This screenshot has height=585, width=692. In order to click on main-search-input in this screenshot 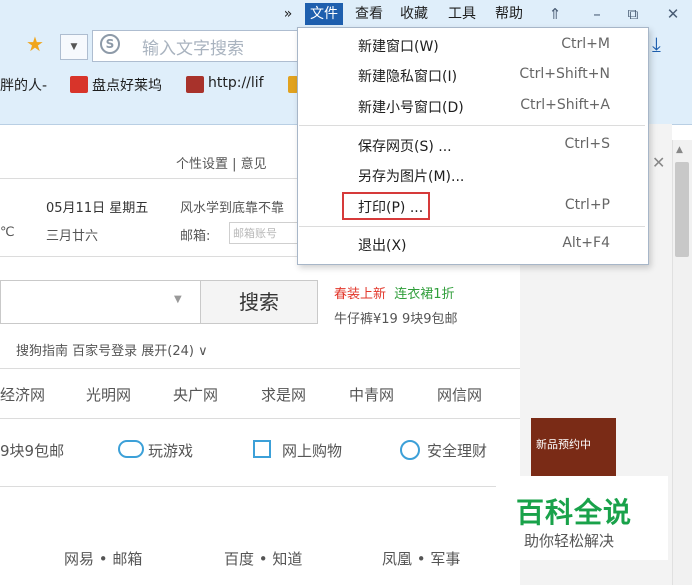, I will do `click(100, 302)`.